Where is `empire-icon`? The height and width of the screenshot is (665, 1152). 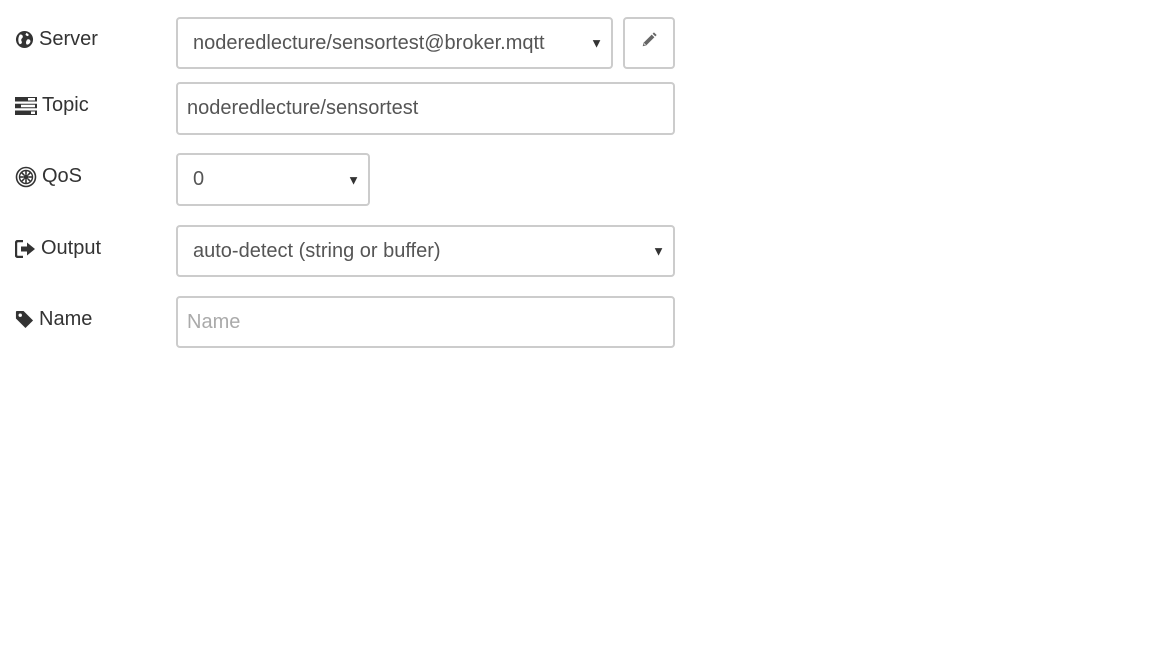
empire-icon is located at coordinates (26, 177).